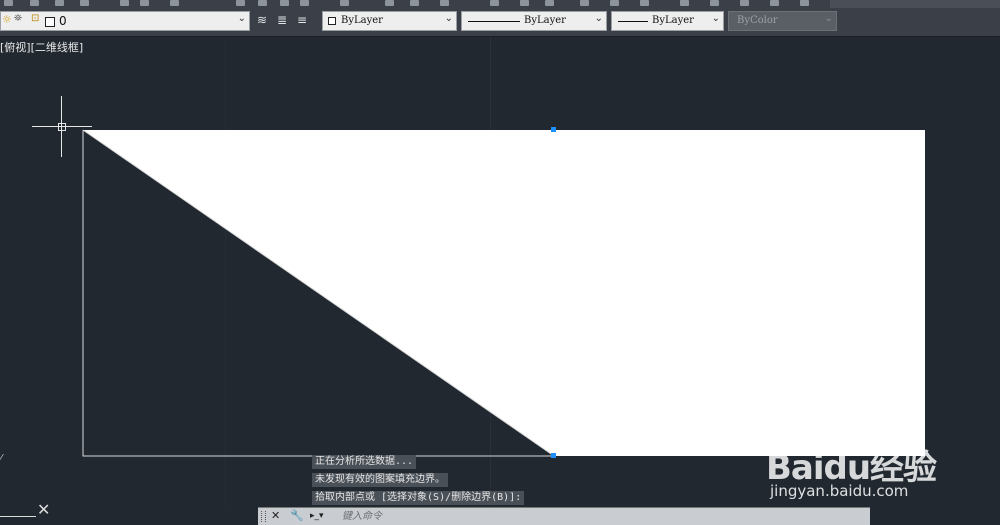 This screenshot has width=1000, height=525. What do you see at coordinates (586, 516) in the screenshot?
I see `command-input` at bounding box center [586, 516].